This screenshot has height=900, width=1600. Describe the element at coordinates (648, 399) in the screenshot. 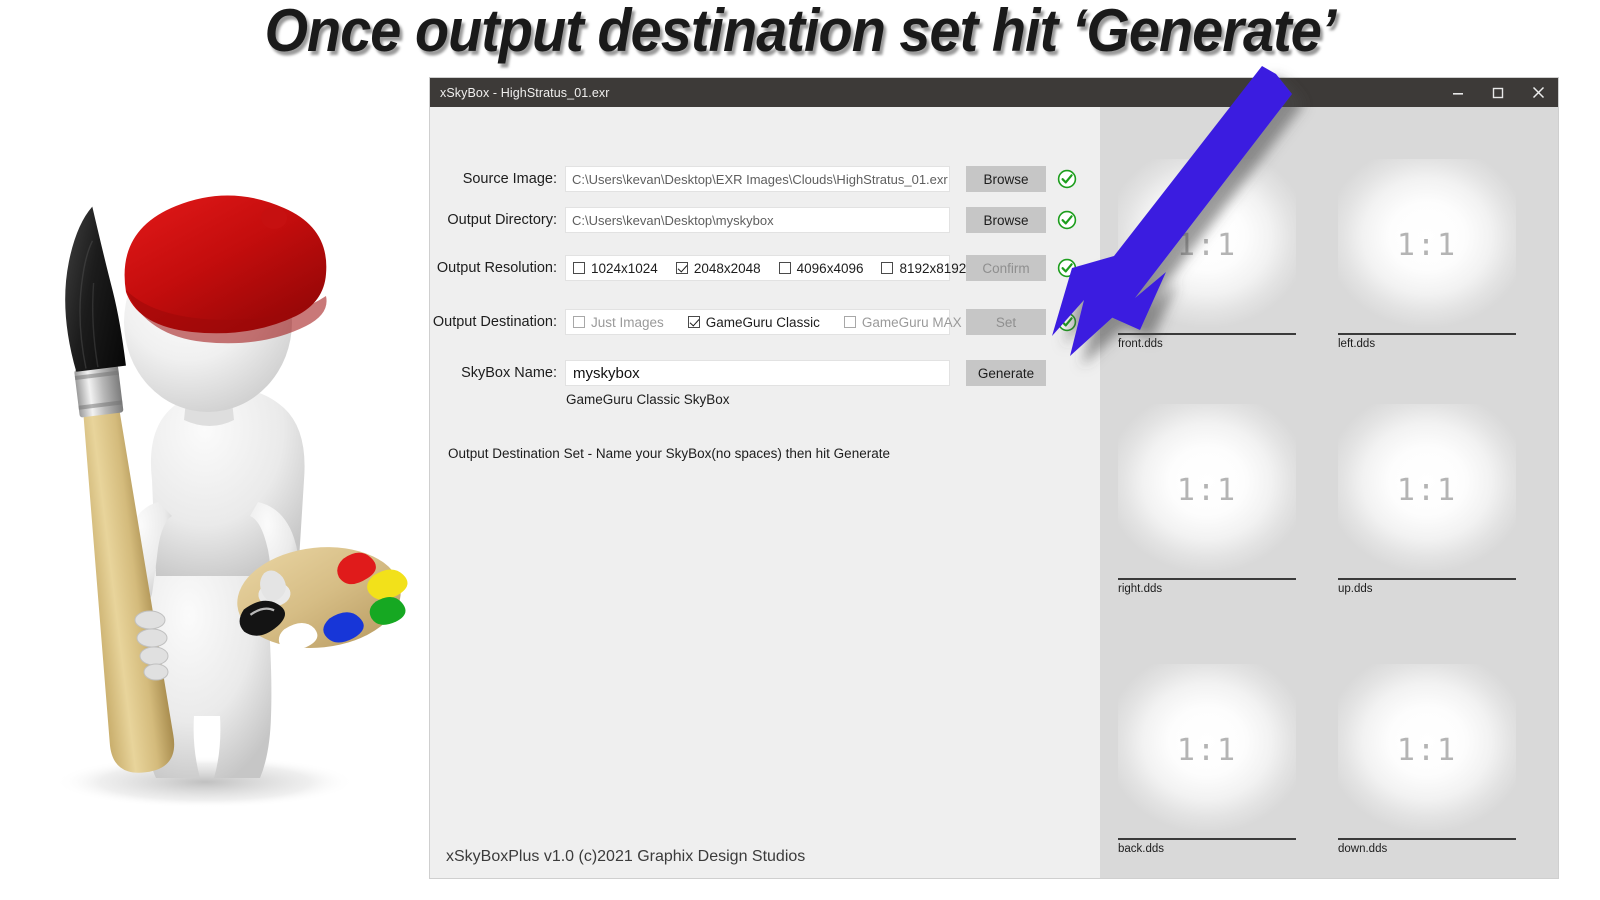

I see `skybox-type-note: GameGuru Classic SkyBox` at that location.